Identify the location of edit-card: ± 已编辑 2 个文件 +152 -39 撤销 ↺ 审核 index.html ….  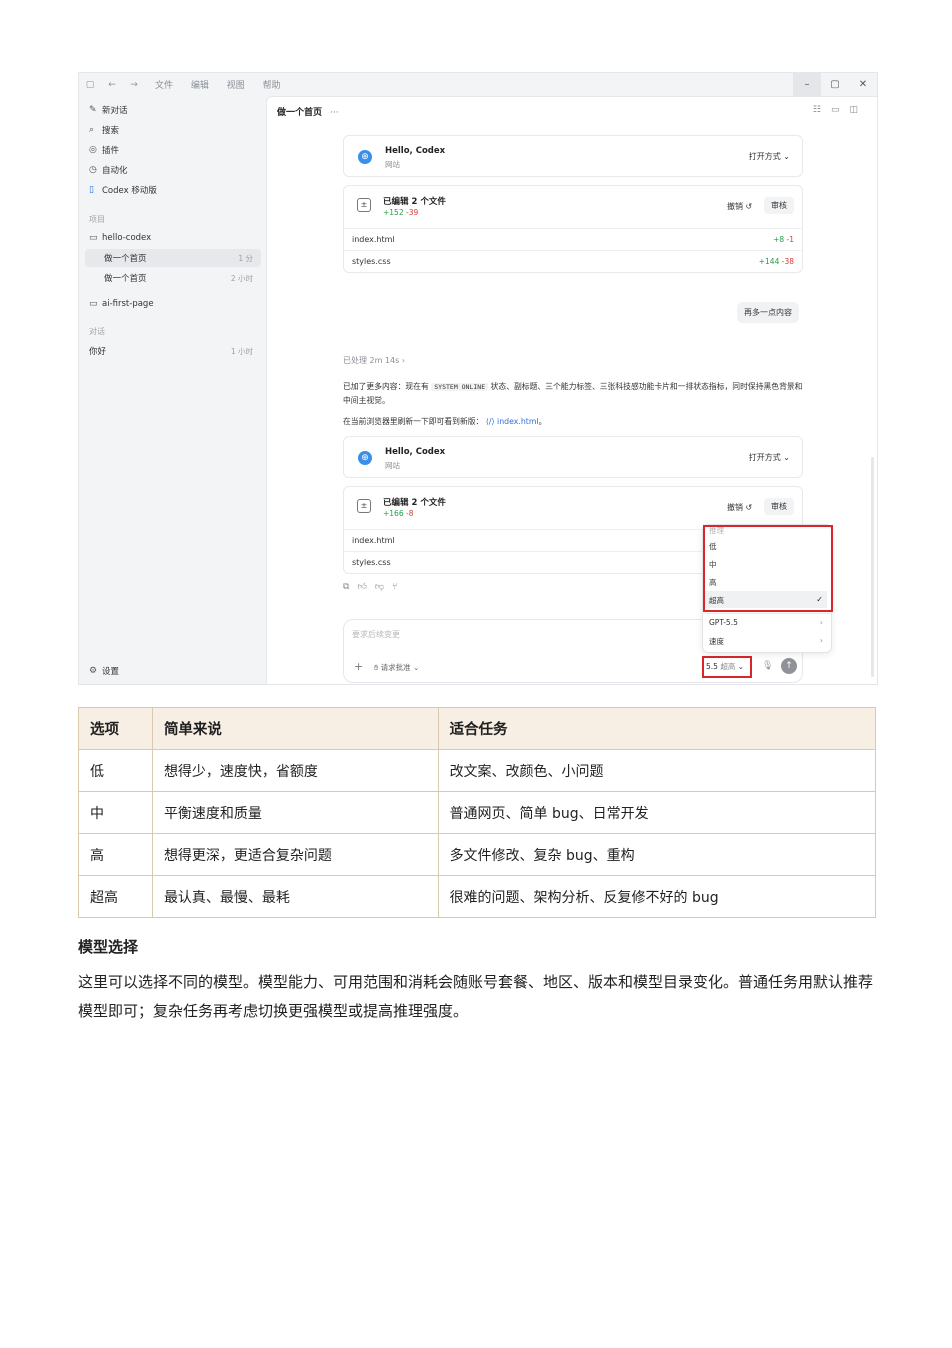
(573, 229).